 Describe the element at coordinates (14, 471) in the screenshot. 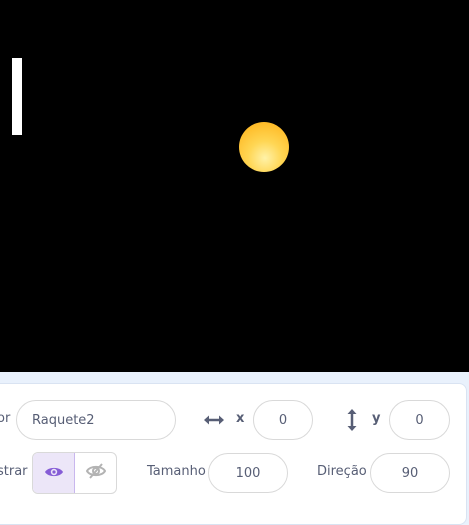

I see `show-label: strar` at that location.